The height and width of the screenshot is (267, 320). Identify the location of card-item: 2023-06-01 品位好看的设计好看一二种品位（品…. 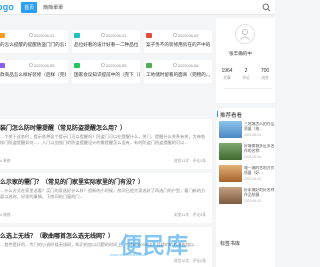
(106, 41).